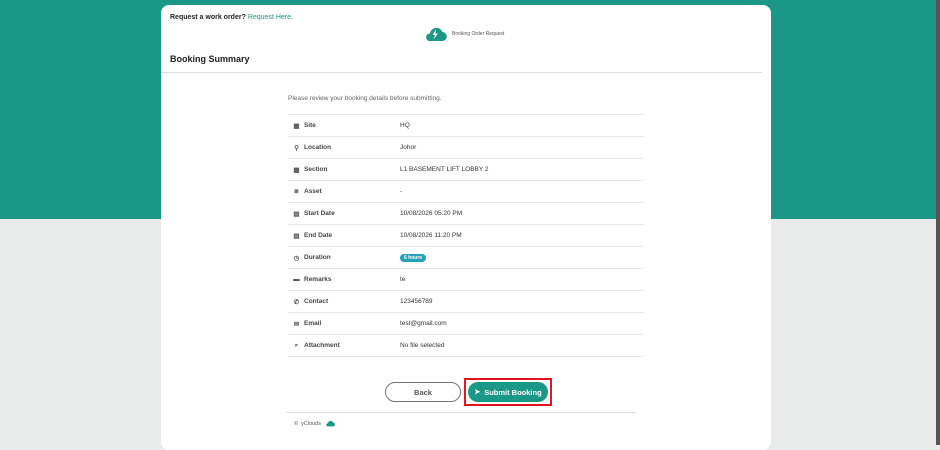 This screenshot has height=450, width=940. What do you see at coordinates (296, 191) in the screenshot?
I see `cubes-icon: ⧈` at bounding box center [296, 191].